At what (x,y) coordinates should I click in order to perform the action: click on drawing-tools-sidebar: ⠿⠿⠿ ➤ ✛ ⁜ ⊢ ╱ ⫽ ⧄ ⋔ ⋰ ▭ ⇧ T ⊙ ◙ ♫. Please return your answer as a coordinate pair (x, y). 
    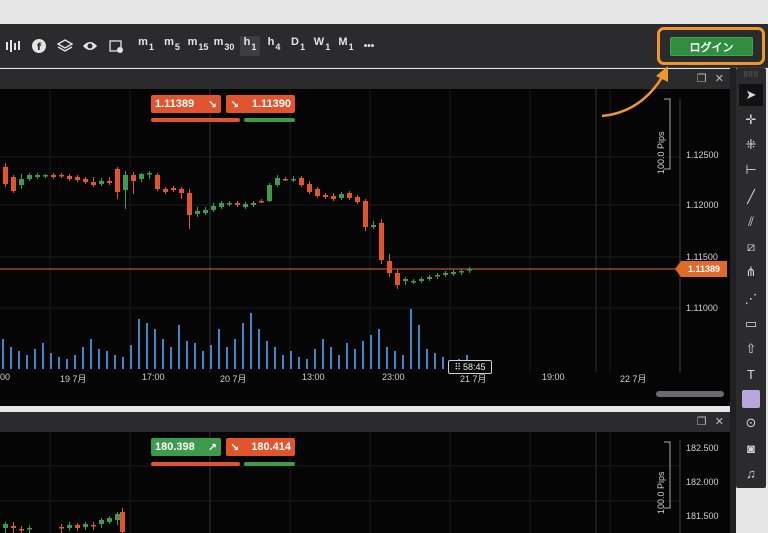
    Looking at the image, I should click on (751, 278).